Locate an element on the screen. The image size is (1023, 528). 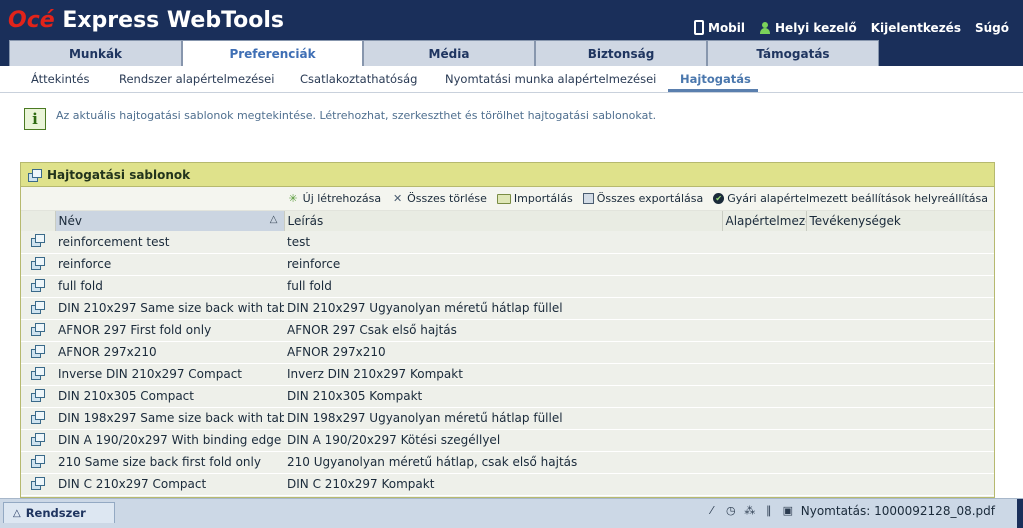
app-logo: Océ Express WebTools is located at coordinates (146, 20).